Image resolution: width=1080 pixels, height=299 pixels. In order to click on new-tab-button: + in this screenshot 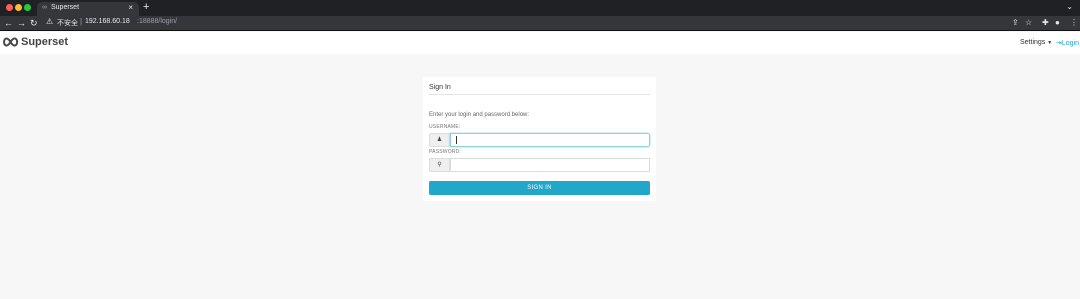, I will do `click(146, 7)`.